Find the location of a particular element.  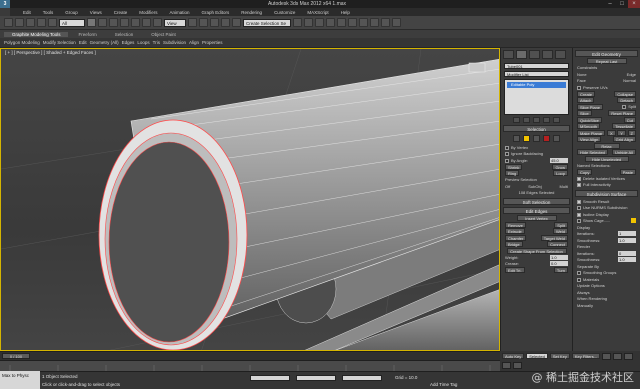

ribbon-geometry-all: Geometry (All) is located at coordinates (104, 42).